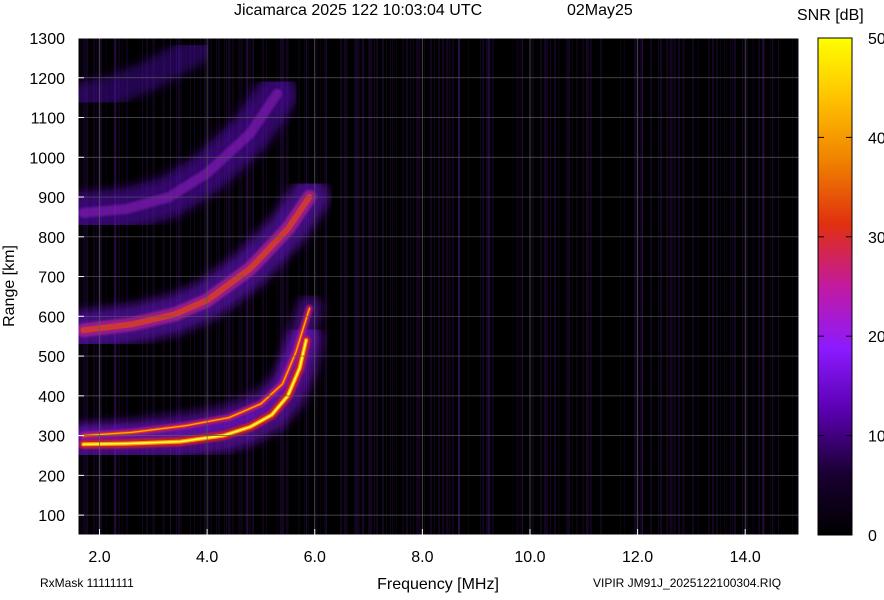 The width and height of the screenshot is (884, 600). What do you see at coordinates (51, 357) in the screenshot?
I see `y-tick-label: 500` at bounding box center [51, 357].